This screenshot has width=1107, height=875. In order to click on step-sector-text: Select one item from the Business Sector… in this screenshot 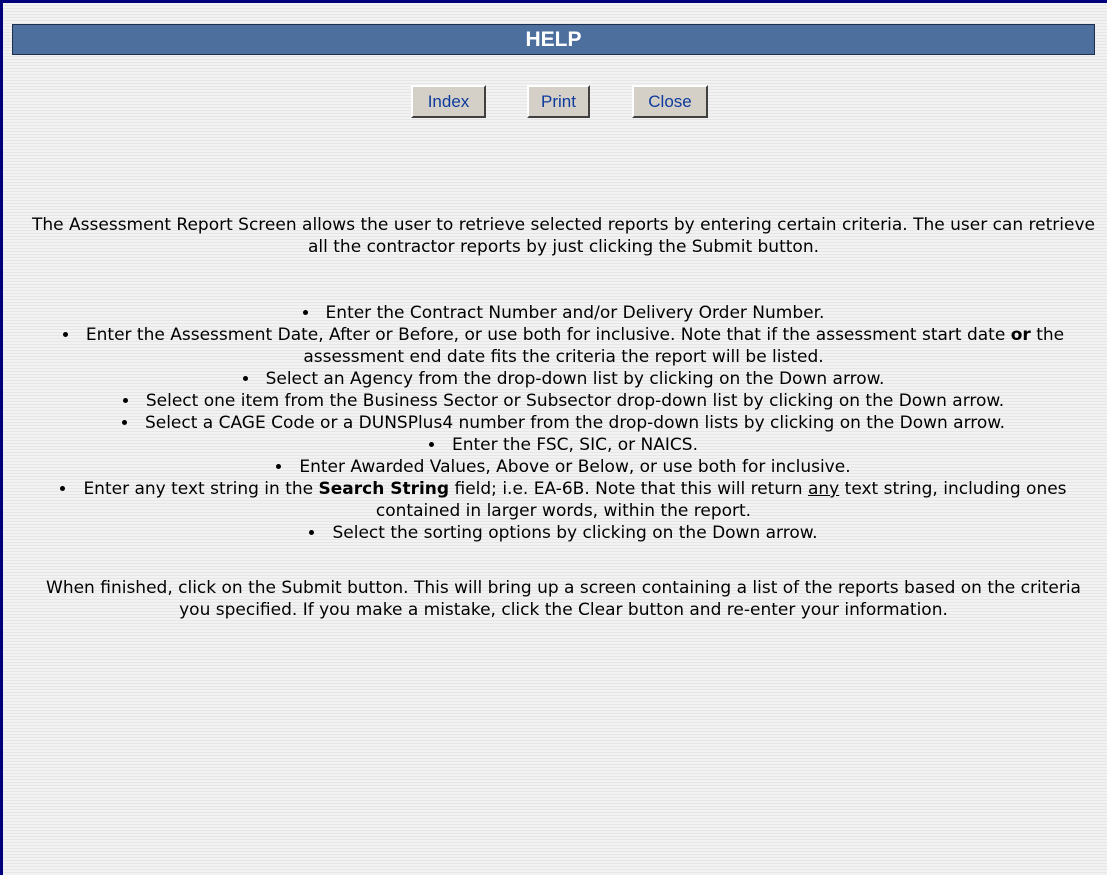, I will do `click(575, 401)`.